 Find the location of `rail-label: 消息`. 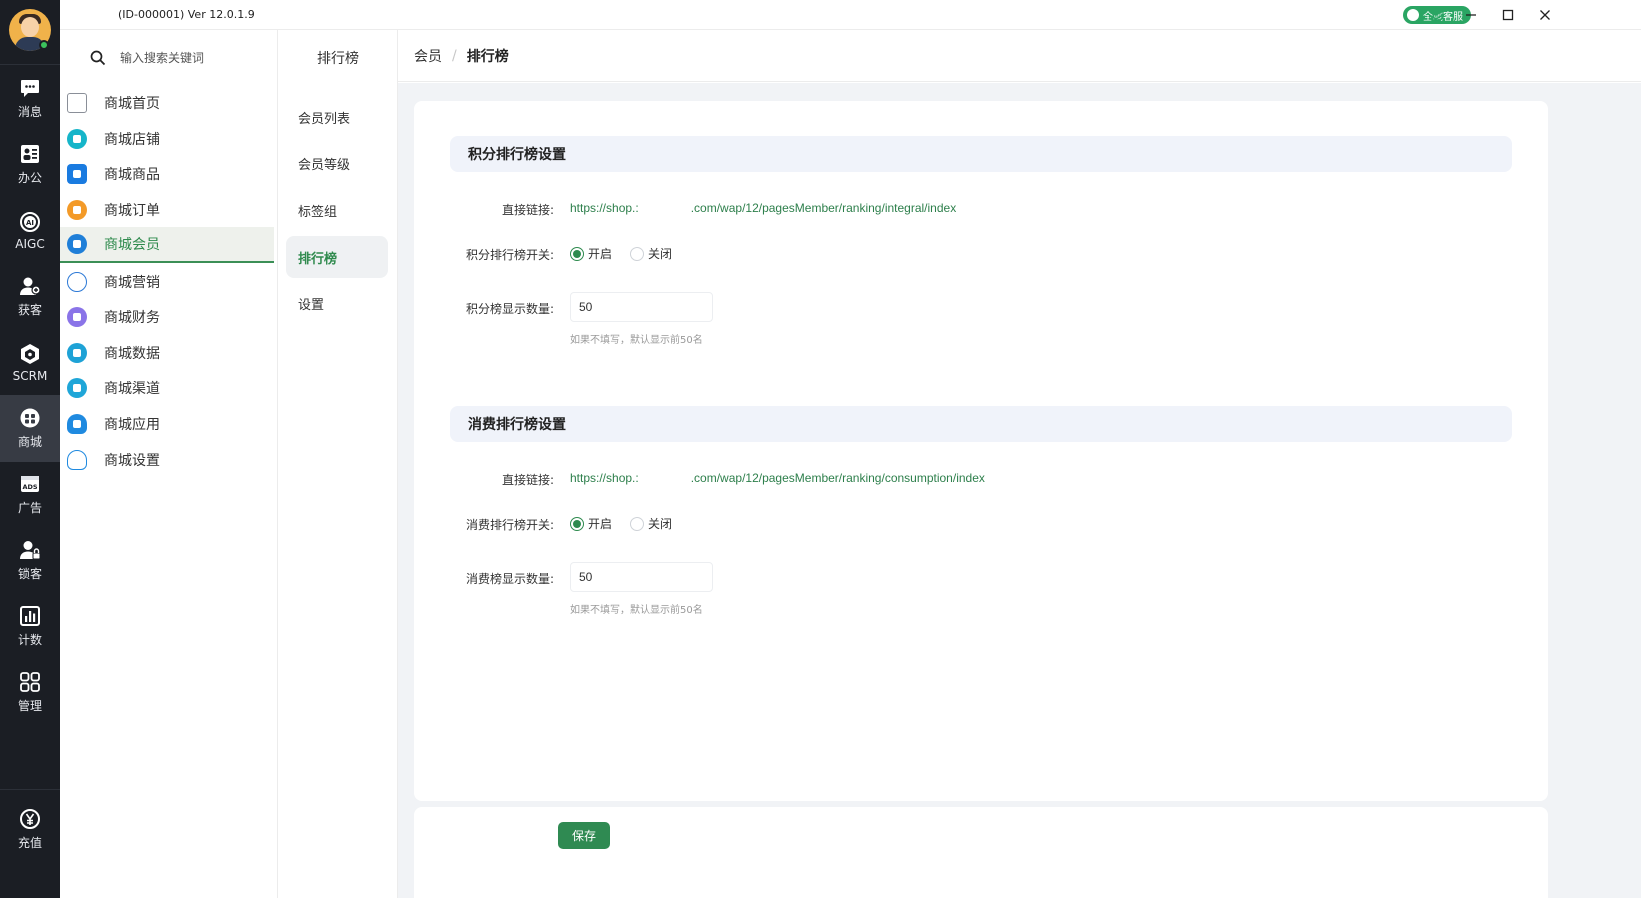

rail-label: 消息 is located at coordinates (29, 112).